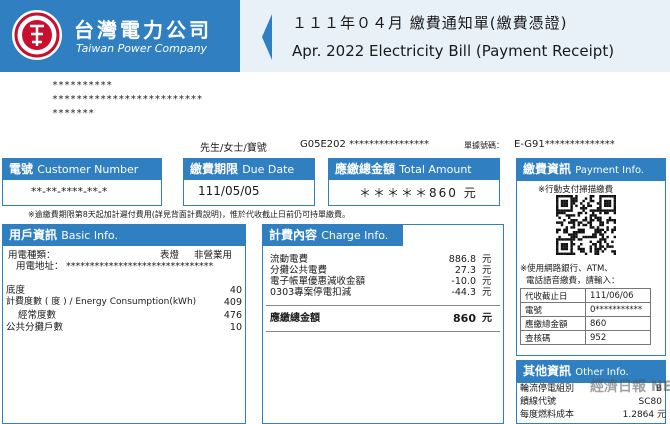  Describe the element at coordinates (311, 292) in the screenshot. I see `charge-item-label: 0303專案停電扣減` at that location.